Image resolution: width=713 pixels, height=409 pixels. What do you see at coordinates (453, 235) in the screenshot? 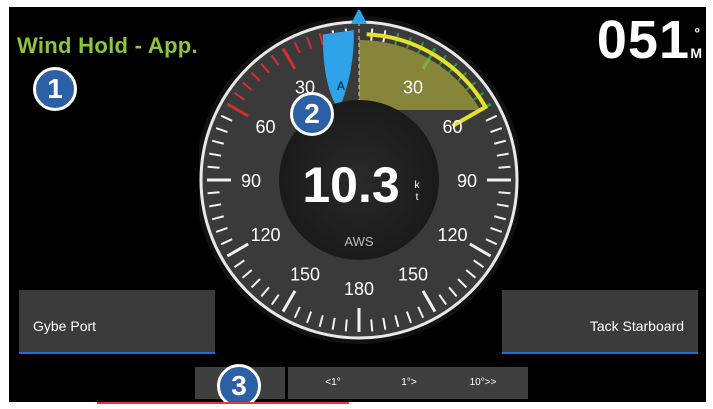
I see `starboard-scale-label: 120` at bounding box center [453, 235].